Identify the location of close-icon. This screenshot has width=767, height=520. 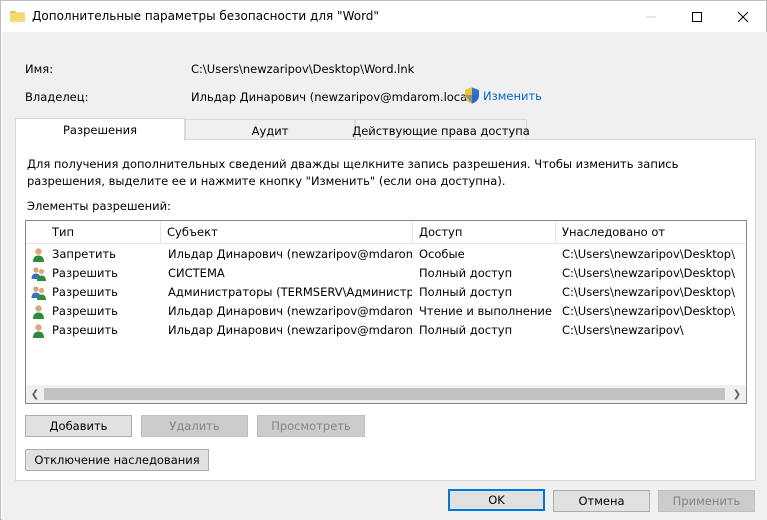
(743, 16).